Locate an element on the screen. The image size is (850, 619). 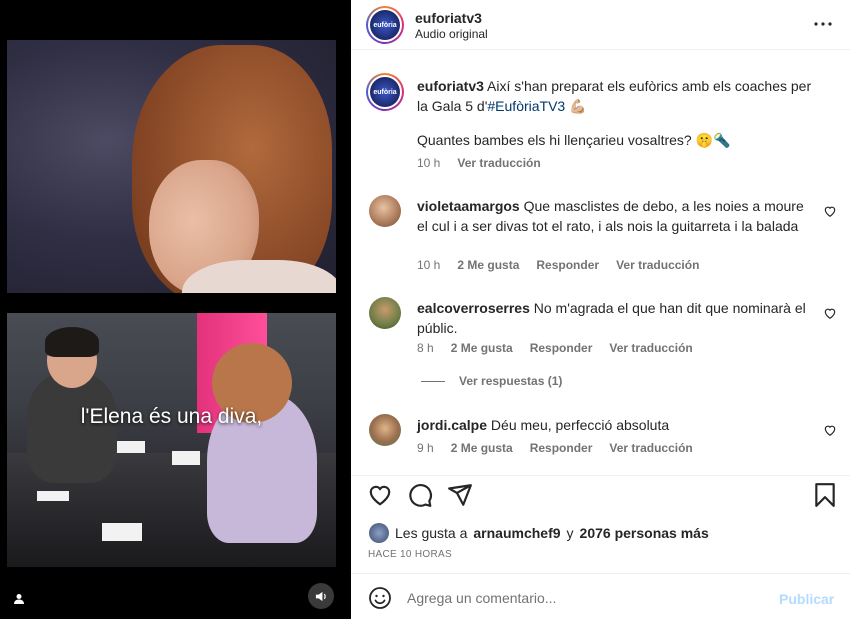
person-seated-hair is located at coordinates (72, 342).